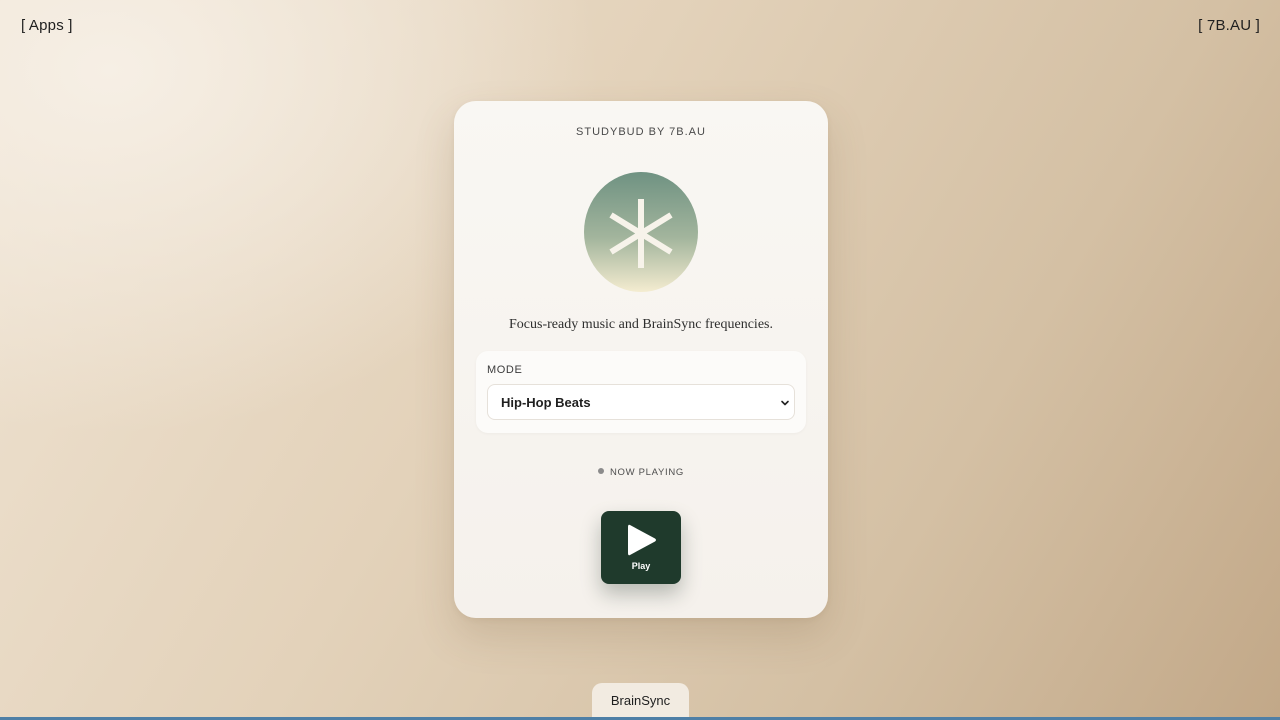 The image size is (1280, 720). I want to click on play-label: Play, so click(641, 566).